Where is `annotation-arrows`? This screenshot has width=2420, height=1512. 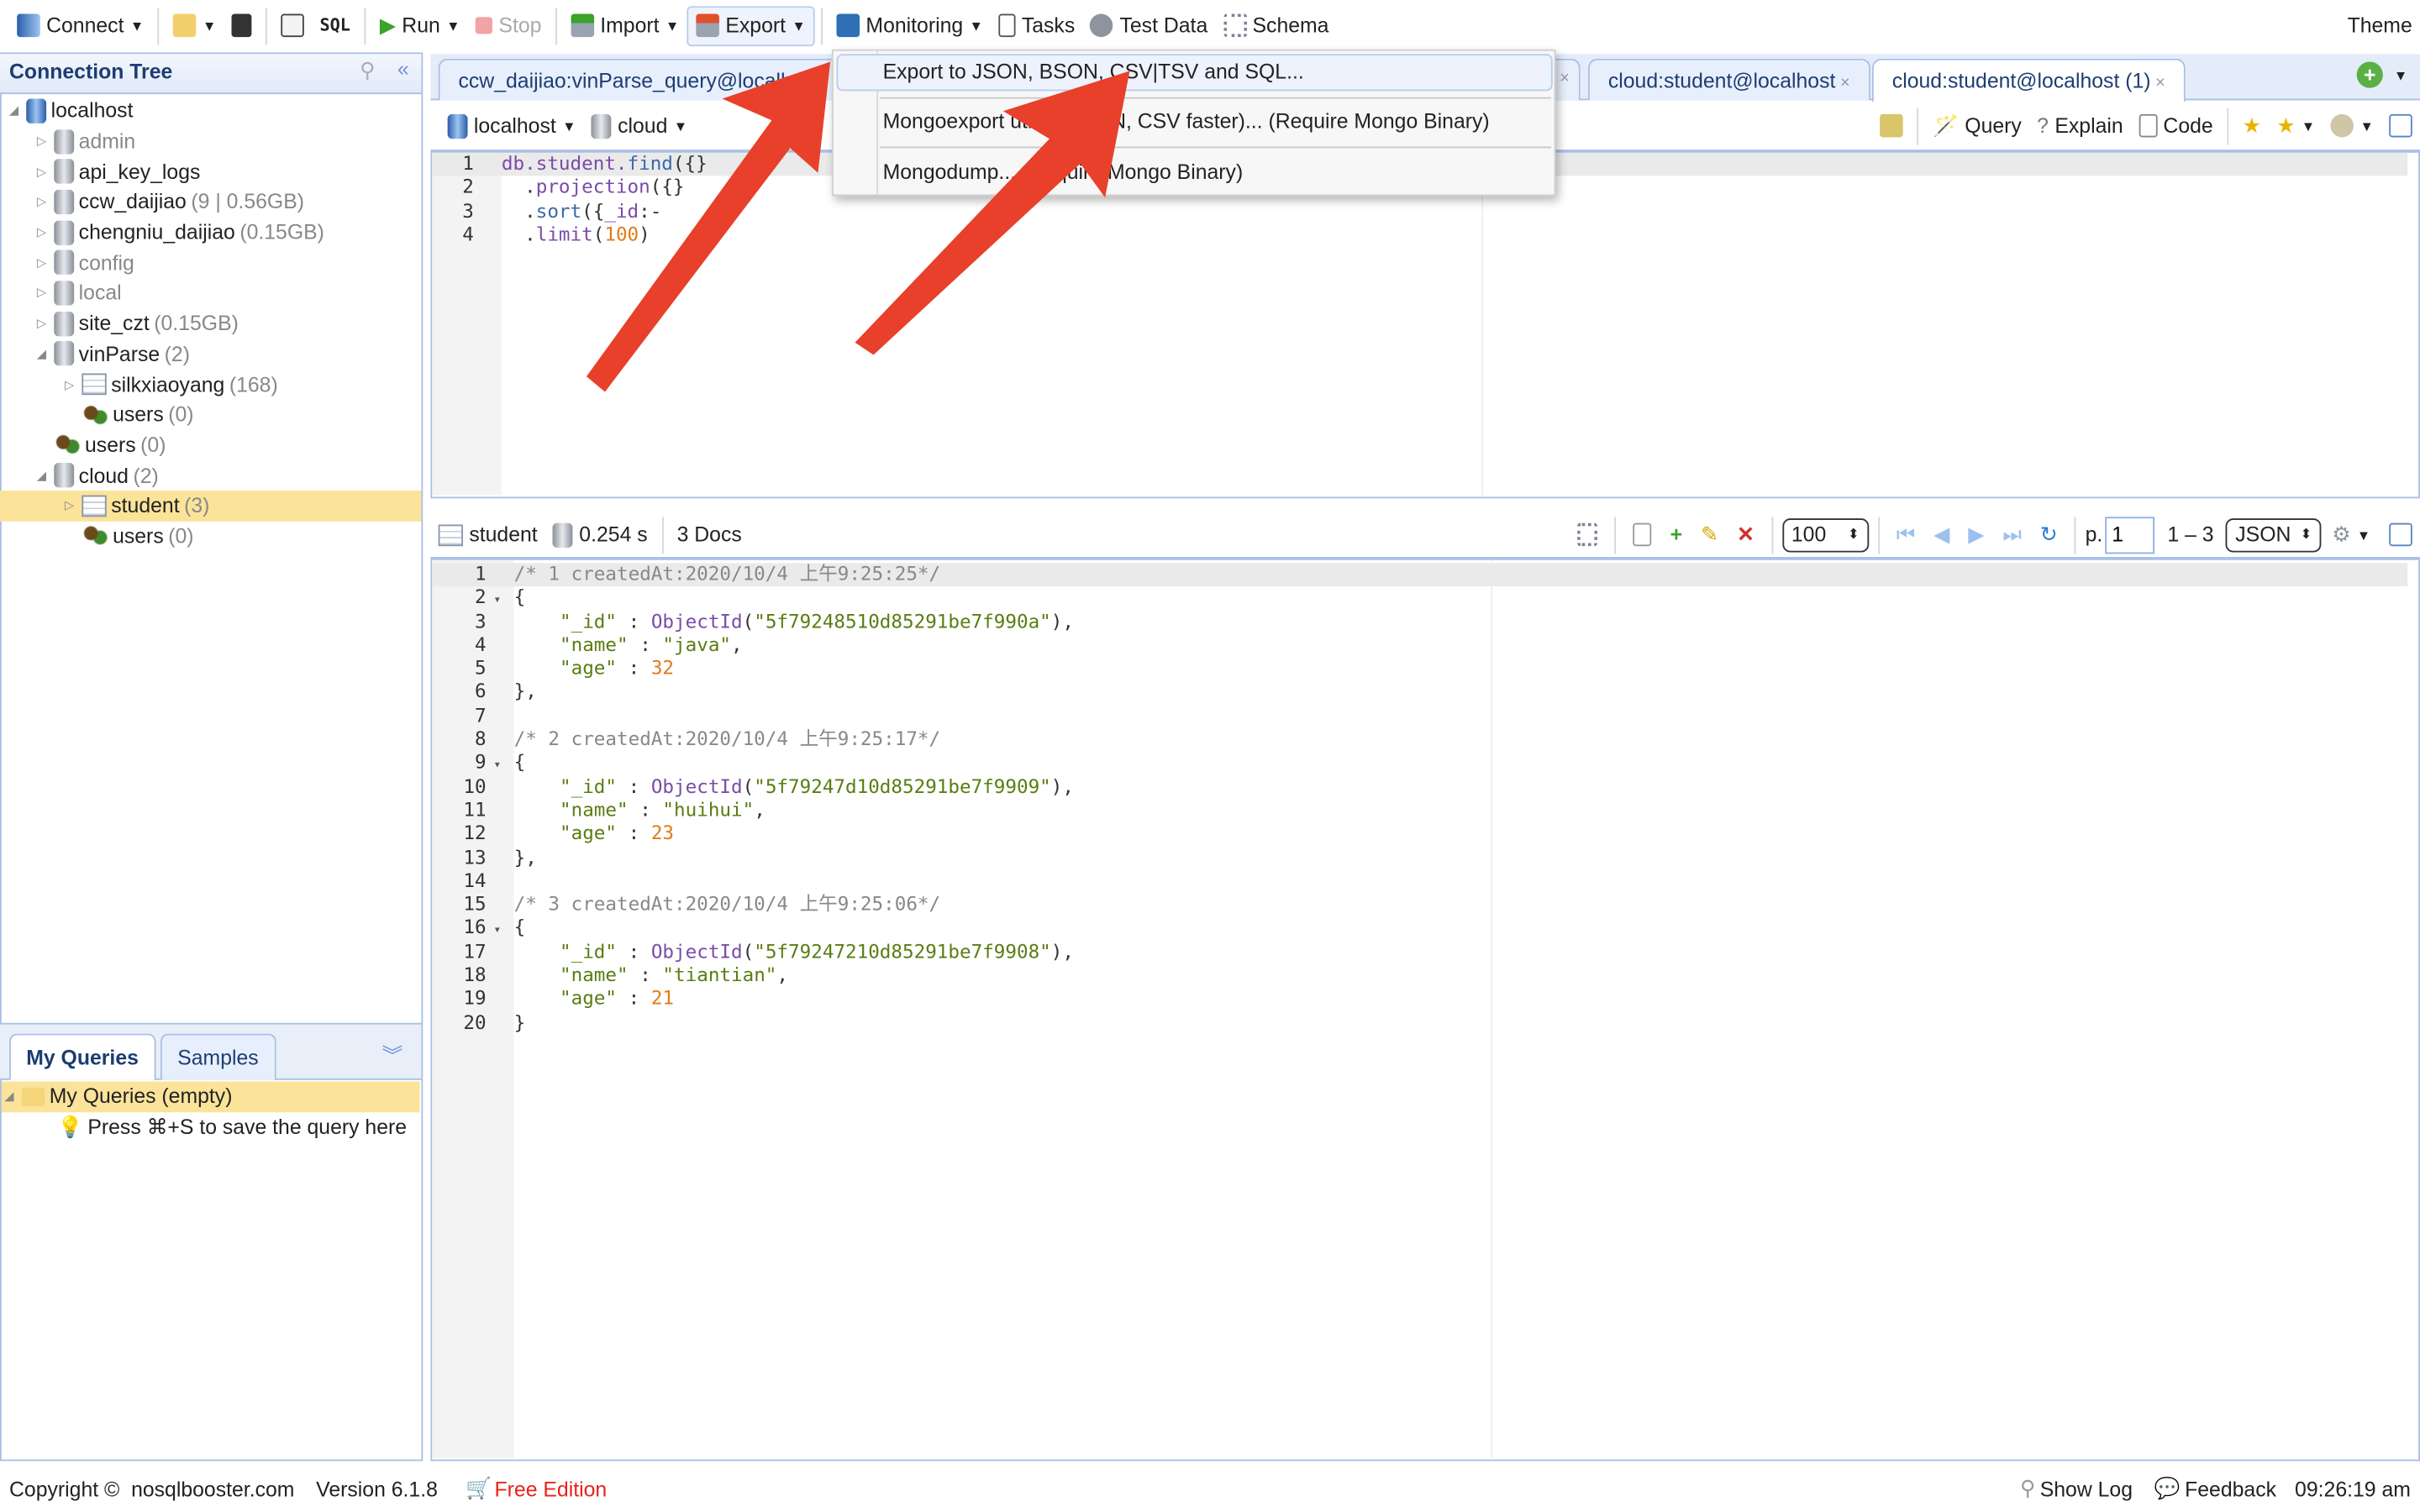 annotation-arrows is located at coordinates (858, 226).